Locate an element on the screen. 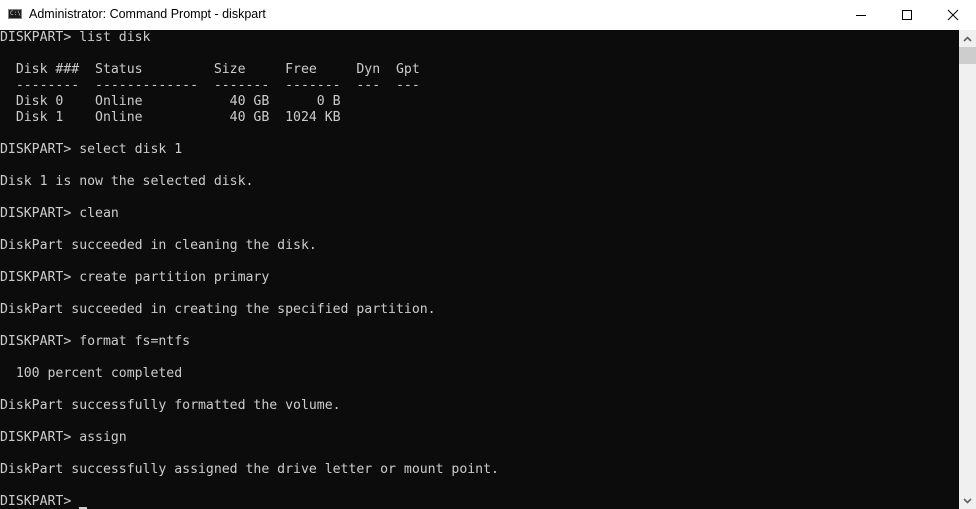 This screenshot has height=509, width=976. cmd-icon: C:\. is located at coordinates (16, 14).